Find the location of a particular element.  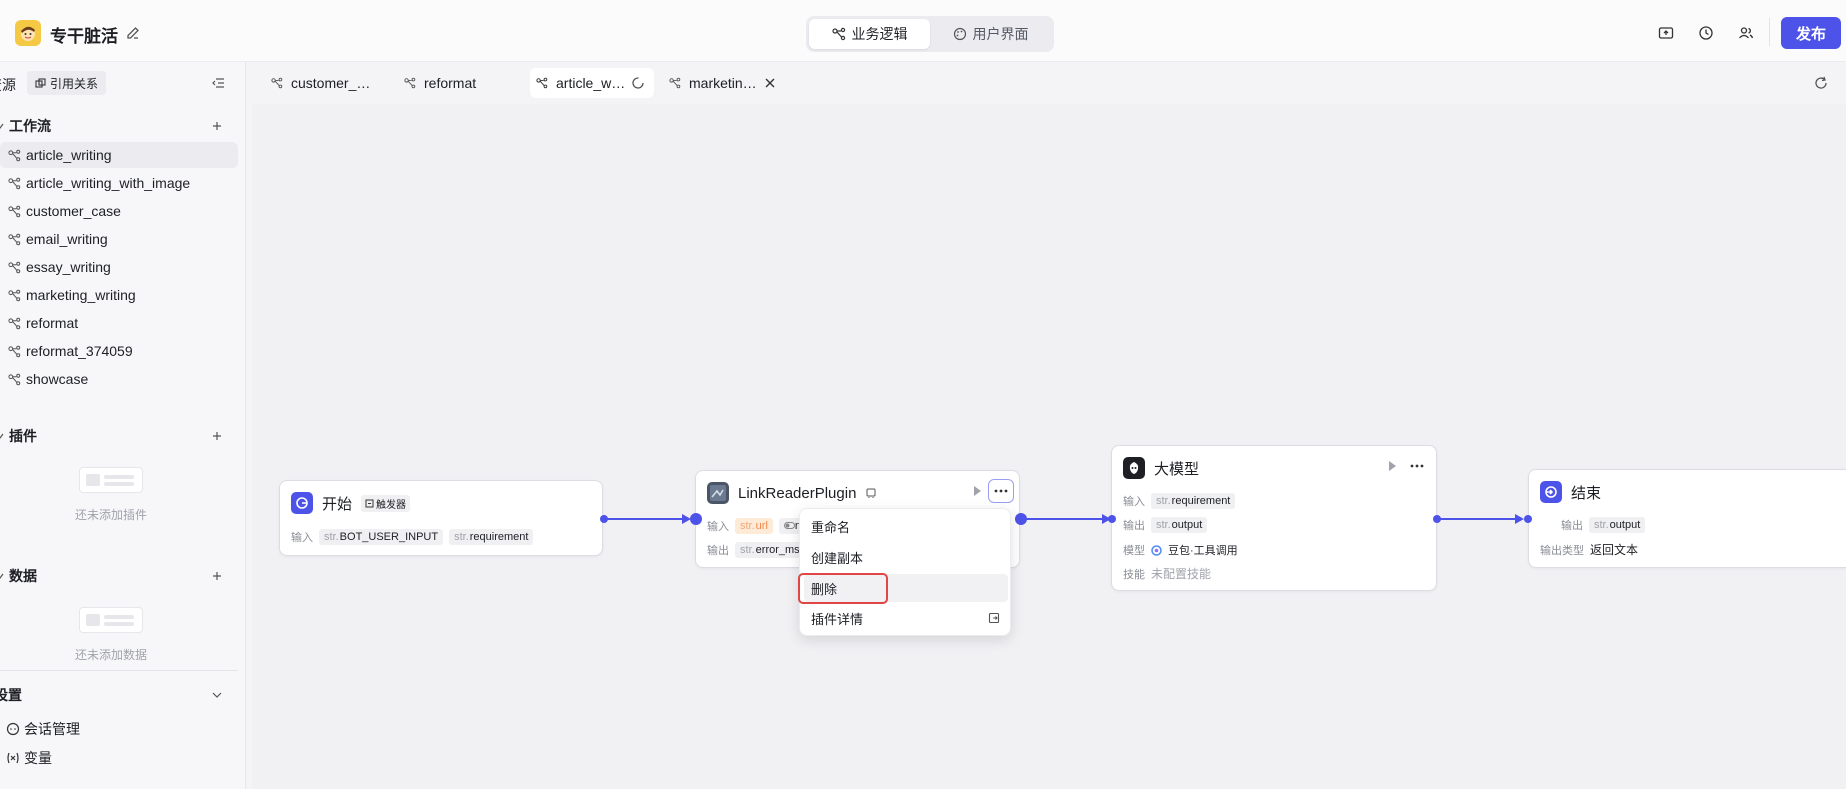

conversation-icon is located at coordinates (13, 729).